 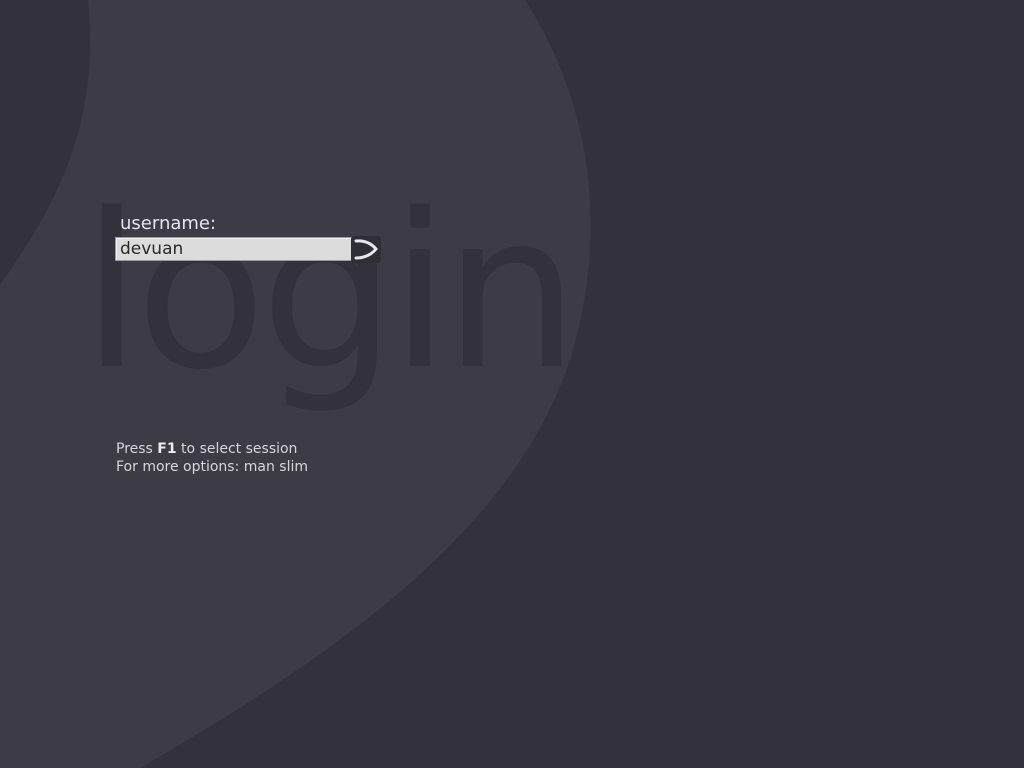 I want to click on help-prefix: Press, so click(x=137, y=449).